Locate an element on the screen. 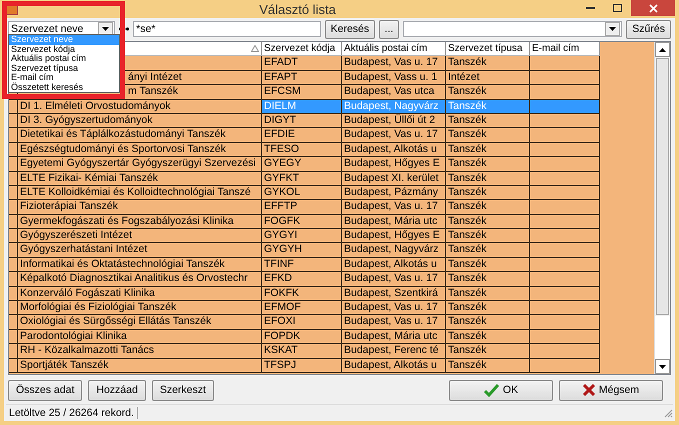 This screenshot has height=425, width=679. table-cell: GYGYI is located at coordinates (302, 236).